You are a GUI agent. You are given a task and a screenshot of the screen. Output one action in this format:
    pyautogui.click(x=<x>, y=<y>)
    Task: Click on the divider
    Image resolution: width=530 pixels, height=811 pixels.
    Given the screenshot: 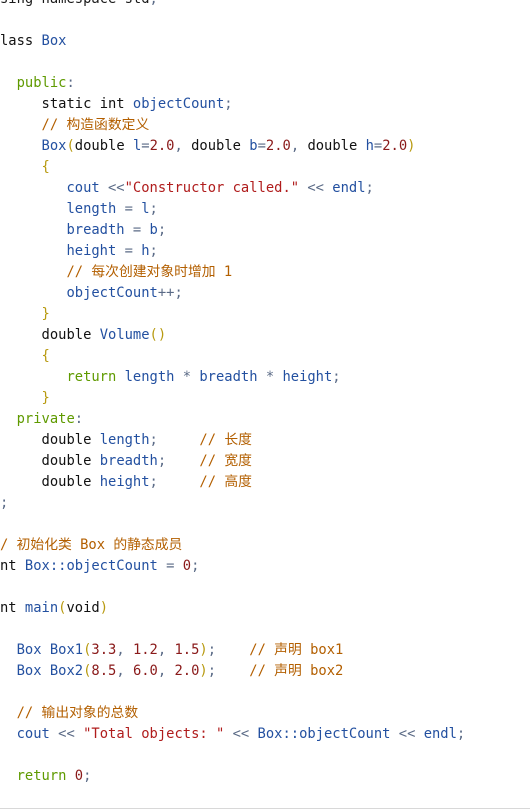 What is the action you would take?
    pyautogui.click(x=265, y=808)
    